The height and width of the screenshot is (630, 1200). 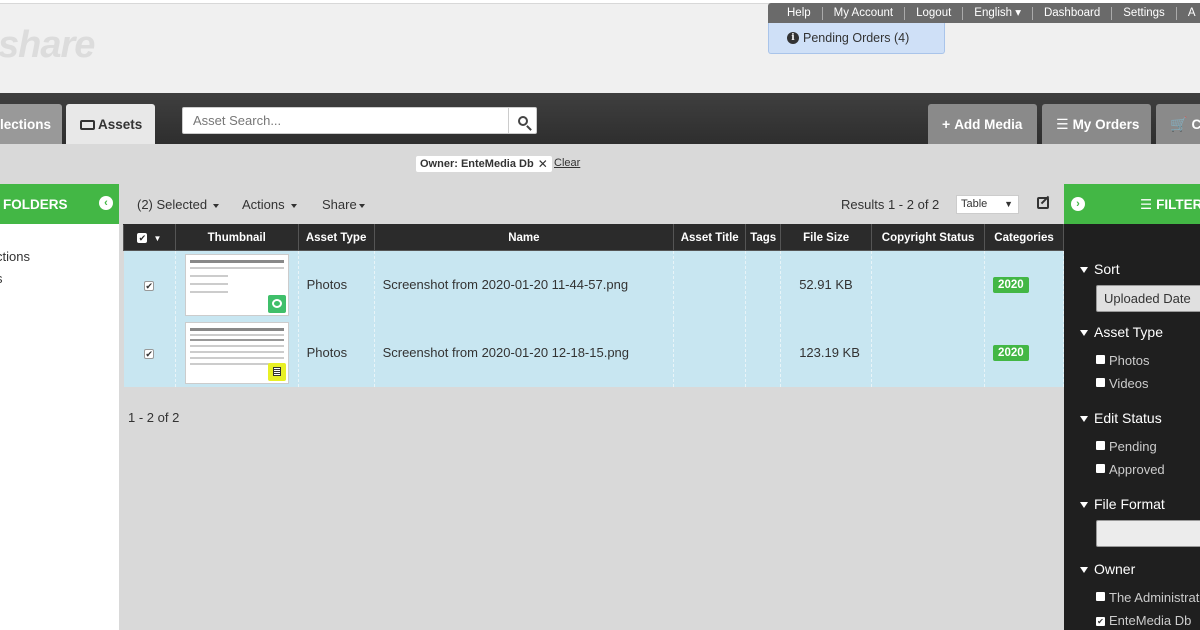 I want to click on folders-panel: ctions s, so click(x=59, y=427).